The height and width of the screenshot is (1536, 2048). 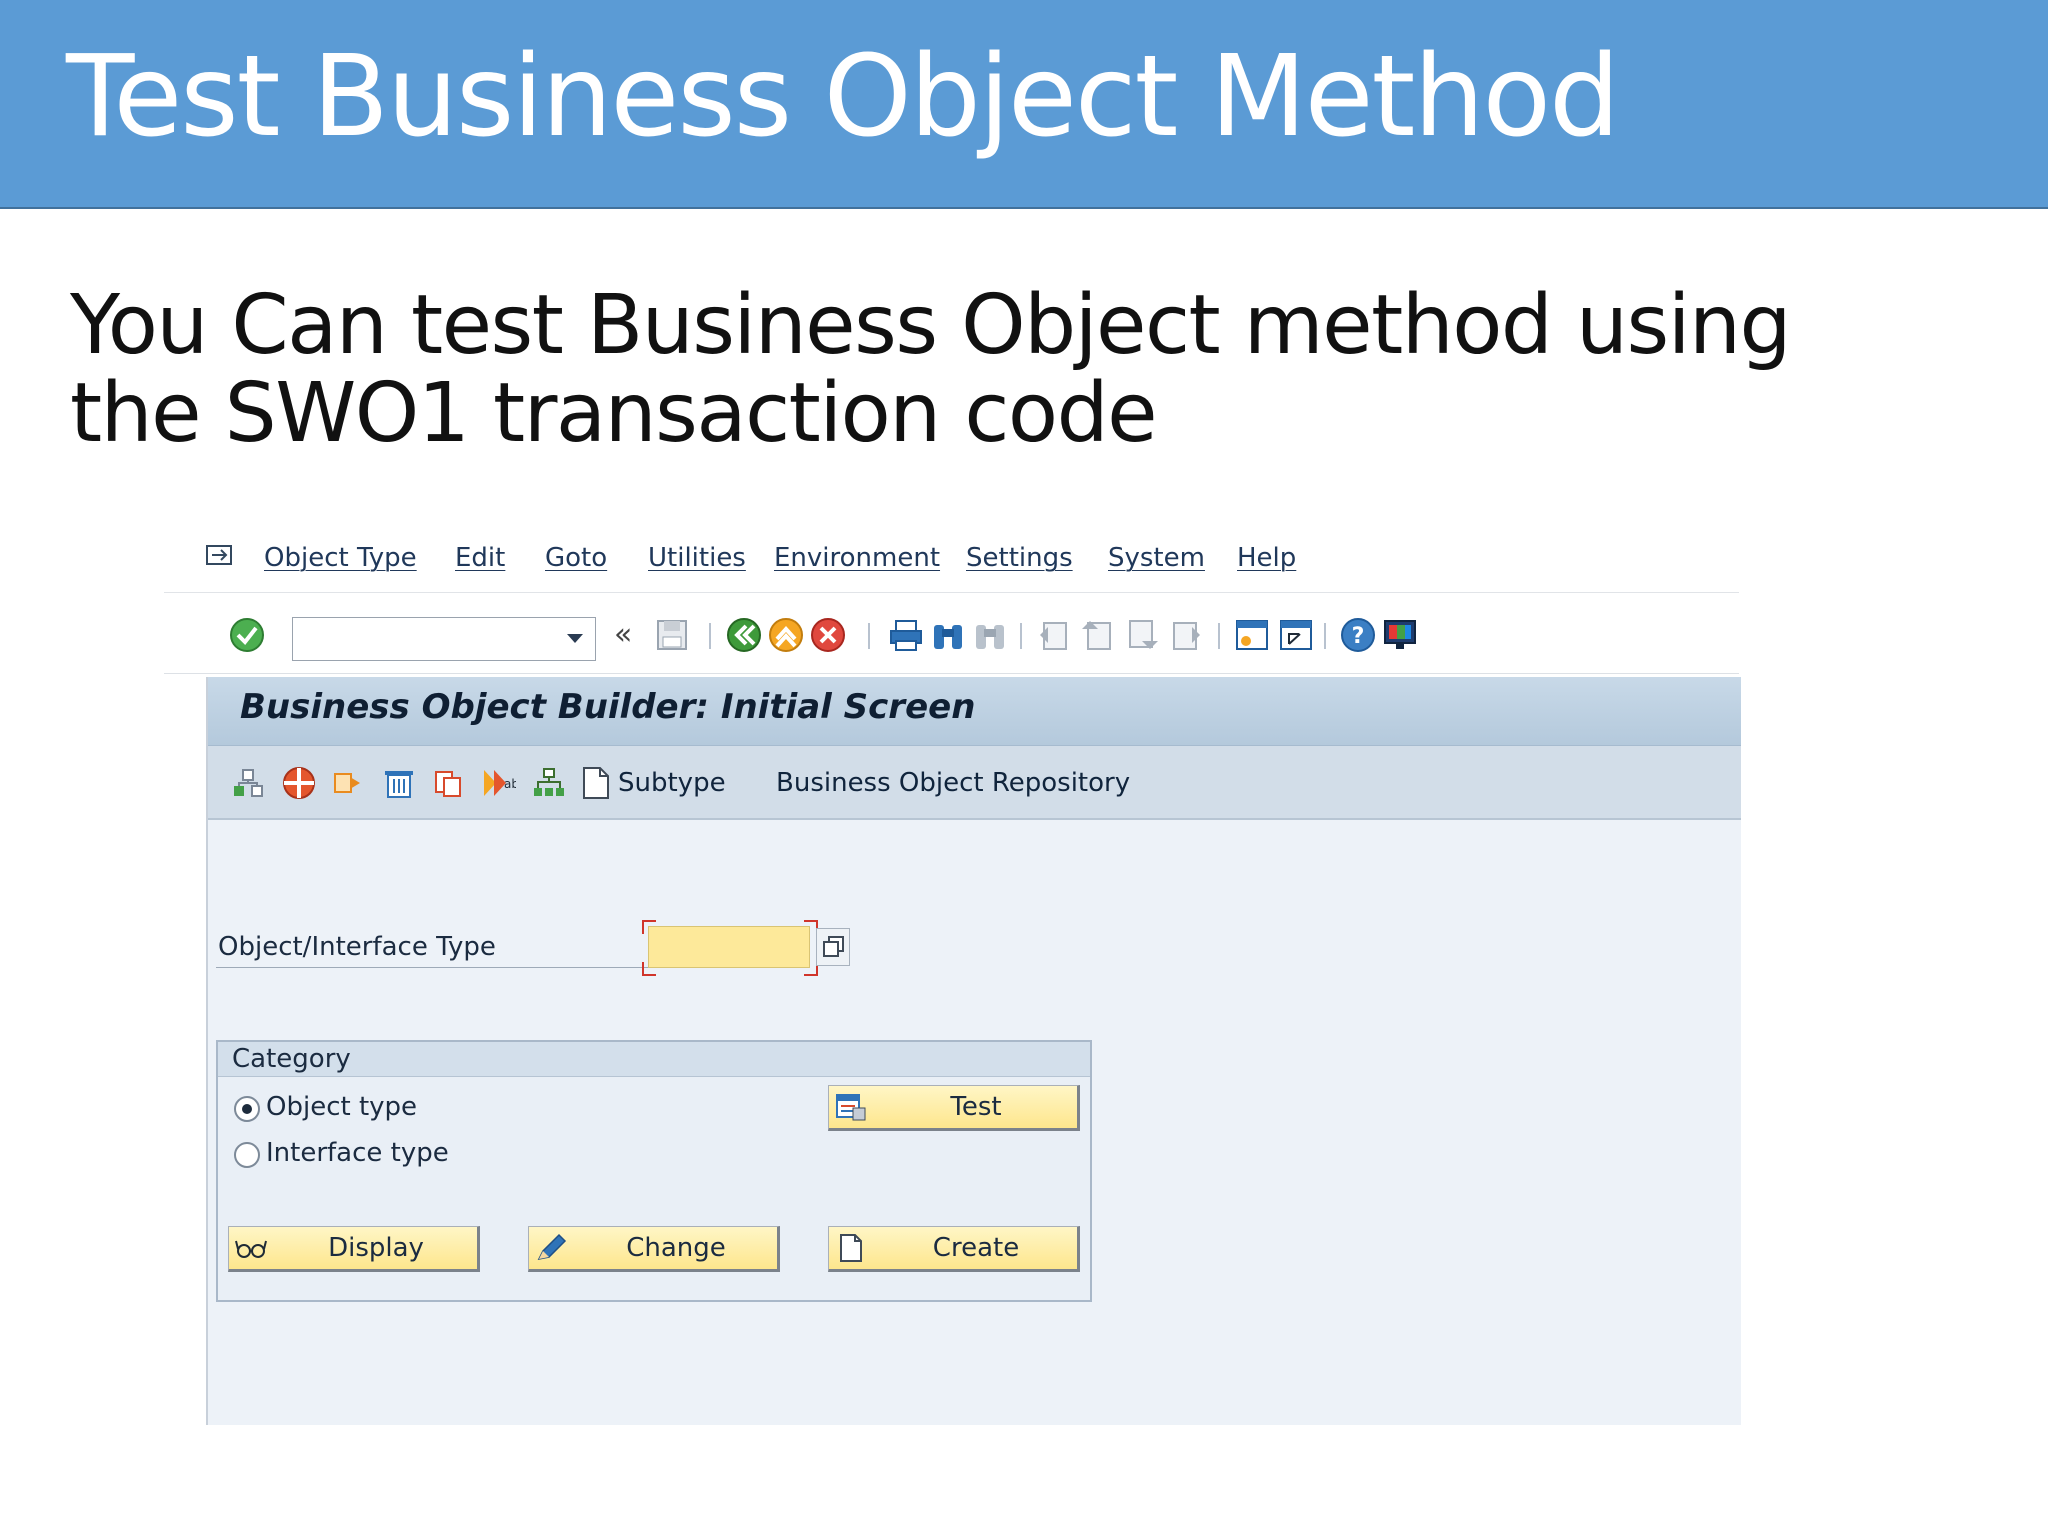 What do you see at coordinates (376, 1248) in the screenshot?
I see `display-button-label: Display` at bounding box center [376, 1248].